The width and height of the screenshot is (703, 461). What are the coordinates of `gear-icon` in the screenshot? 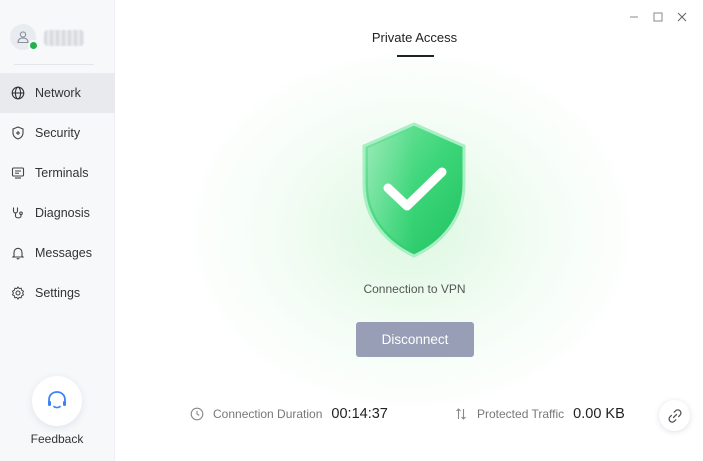 It's located at (18, 293).